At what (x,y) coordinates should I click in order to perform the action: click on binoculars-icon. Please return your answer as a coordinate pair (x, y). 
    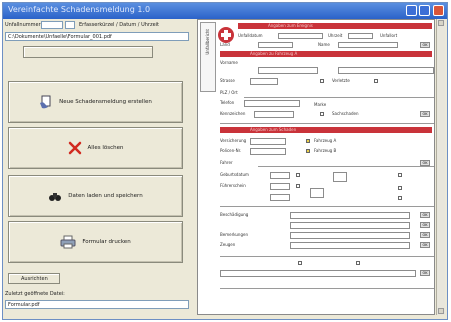
    Looking at the image, I should click on (55, 197).